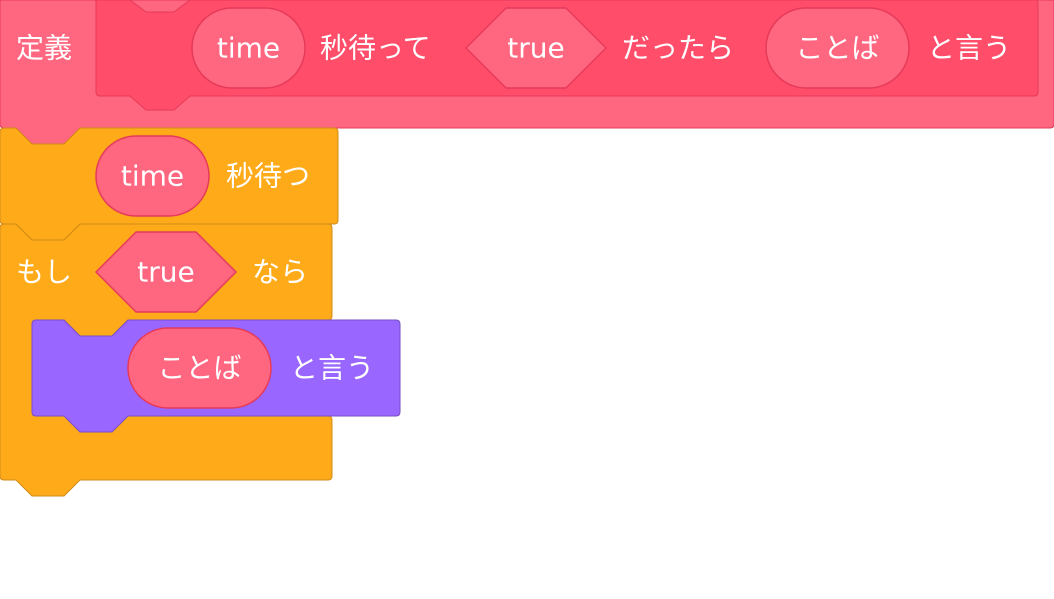  I want to click on define-say-text: と言う, so click(969, 48).